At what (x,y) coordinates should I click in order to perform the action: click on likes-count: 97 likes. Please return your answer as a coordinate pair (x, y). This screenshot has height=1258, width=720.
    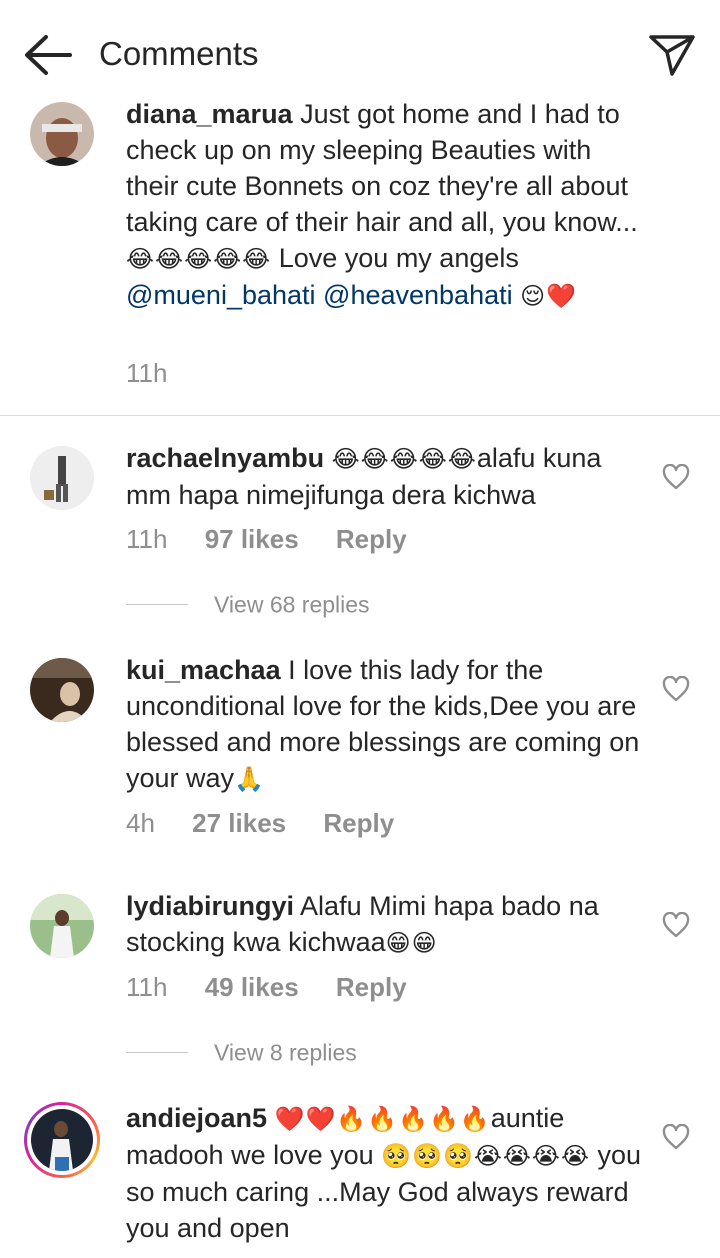
    Looking at the image, I should click on (252, 539).